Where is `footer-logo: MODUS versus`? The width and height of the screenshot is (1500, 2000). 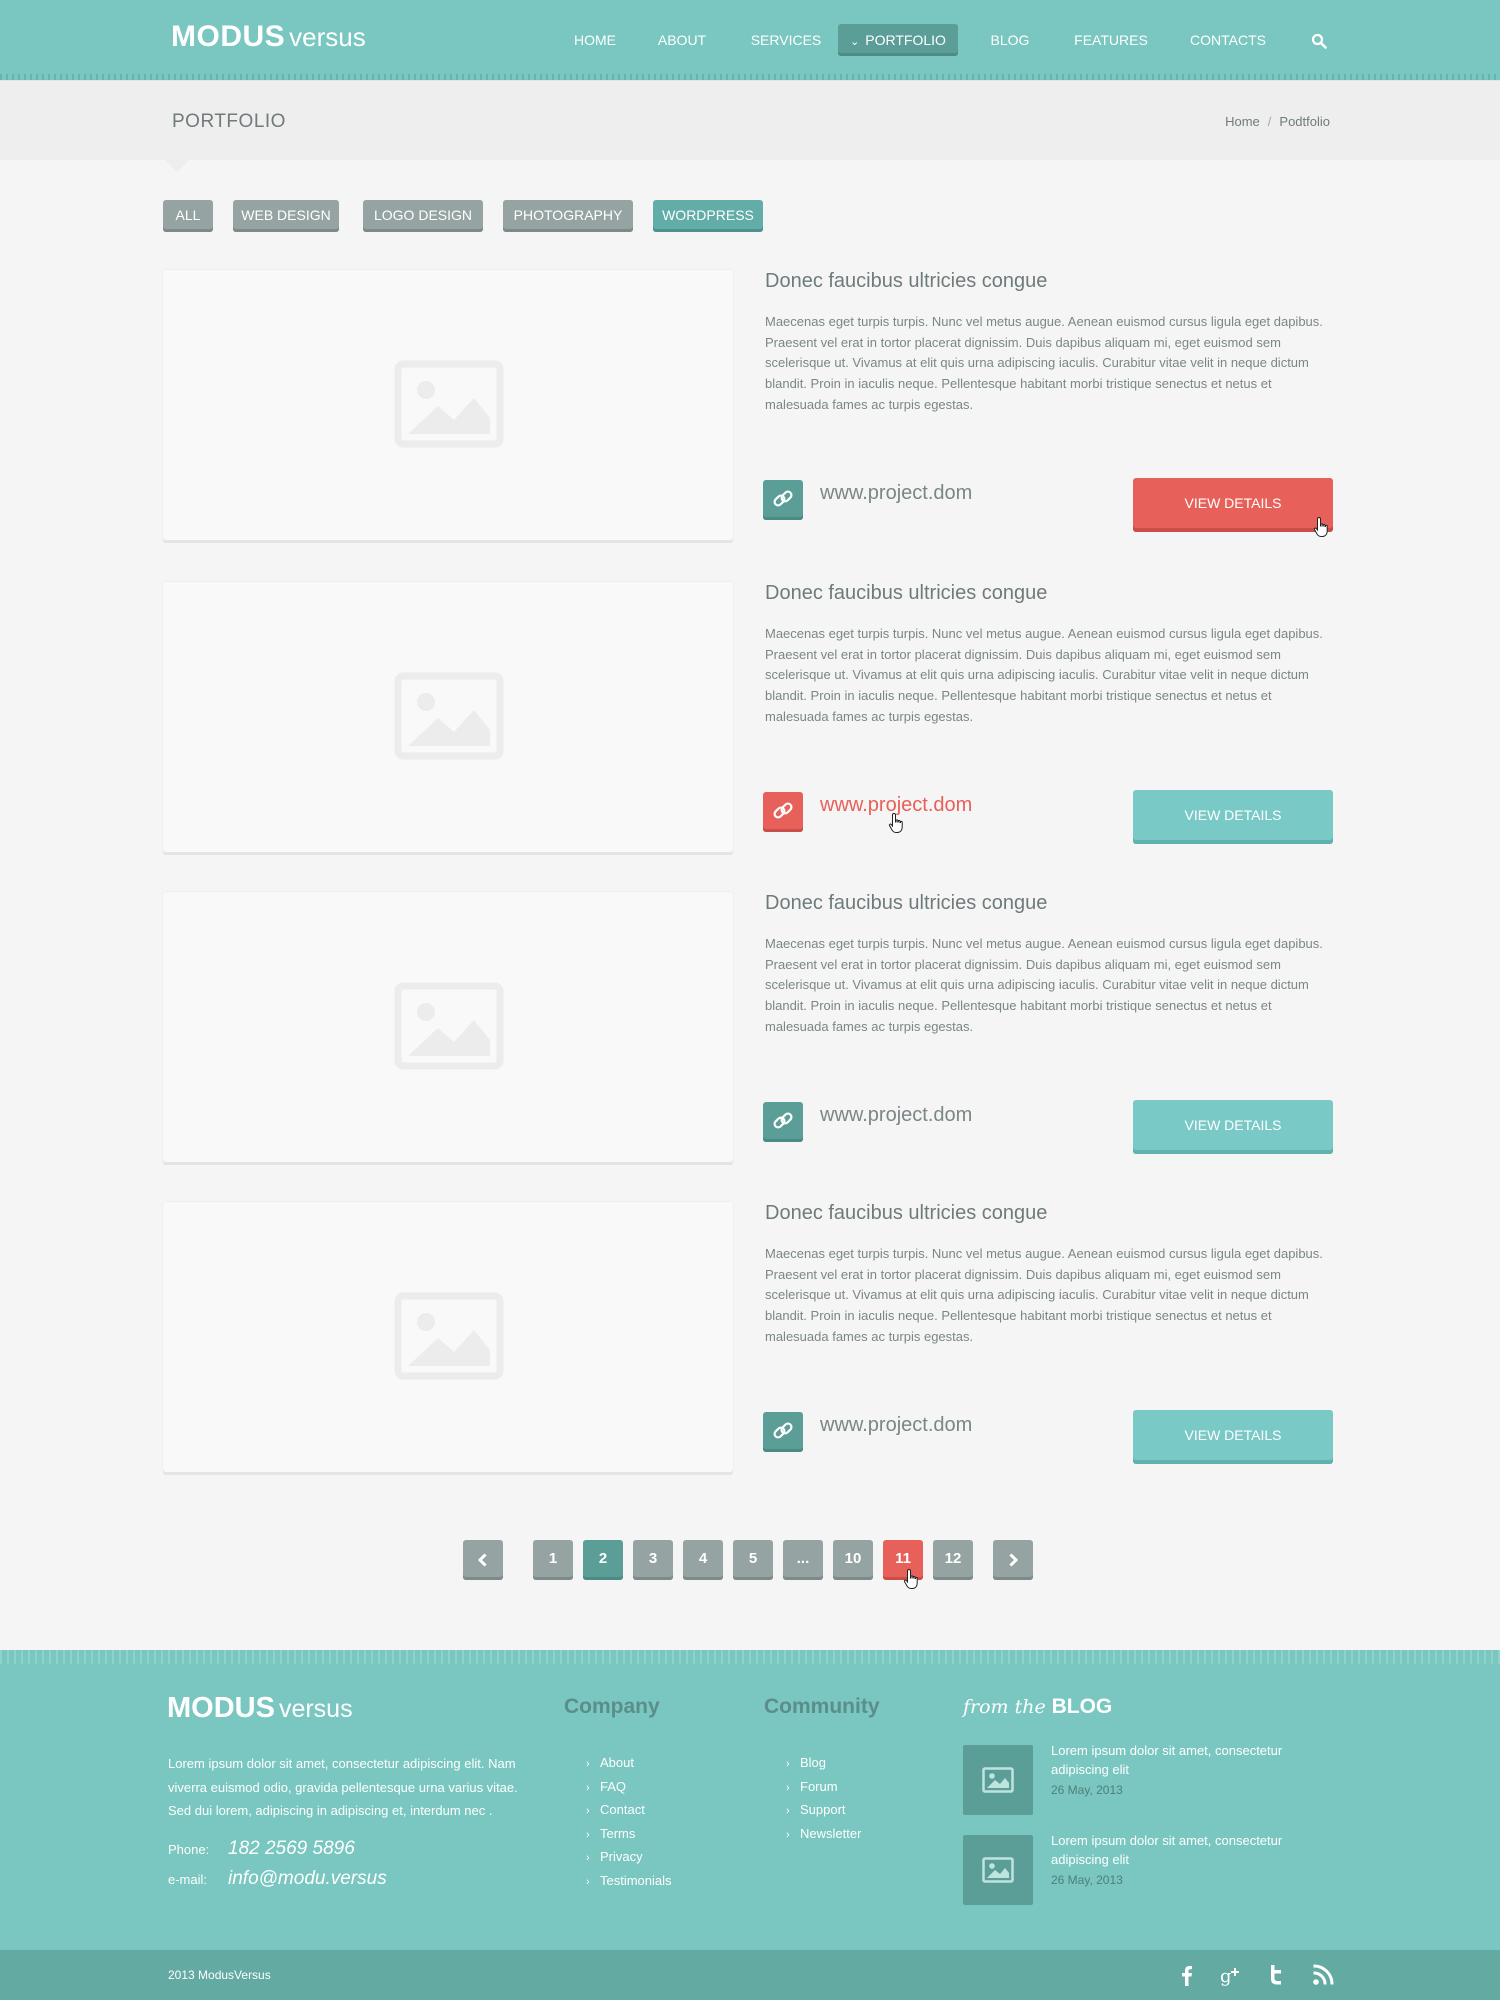
footer-logo: MODUS versus is located at coordinates (260, 1708).